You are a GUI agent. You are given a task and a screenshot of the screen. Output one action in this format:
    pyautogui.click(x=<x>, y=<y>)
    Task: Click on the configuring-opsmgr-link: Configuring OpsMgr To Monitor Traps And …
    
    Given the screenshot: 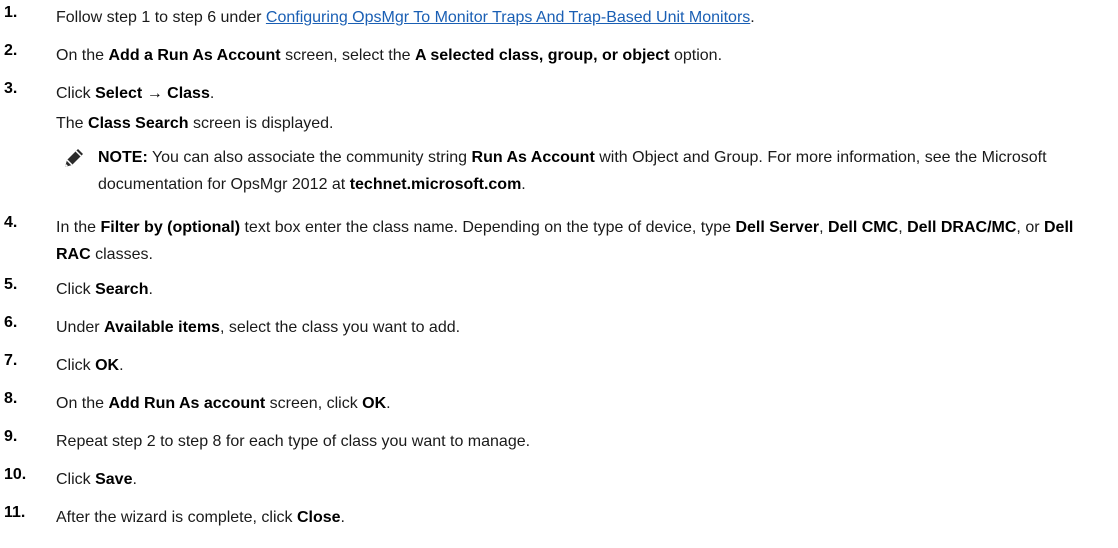 What is the action you would take?
    pyautogui.click(x=508, y=17)
    